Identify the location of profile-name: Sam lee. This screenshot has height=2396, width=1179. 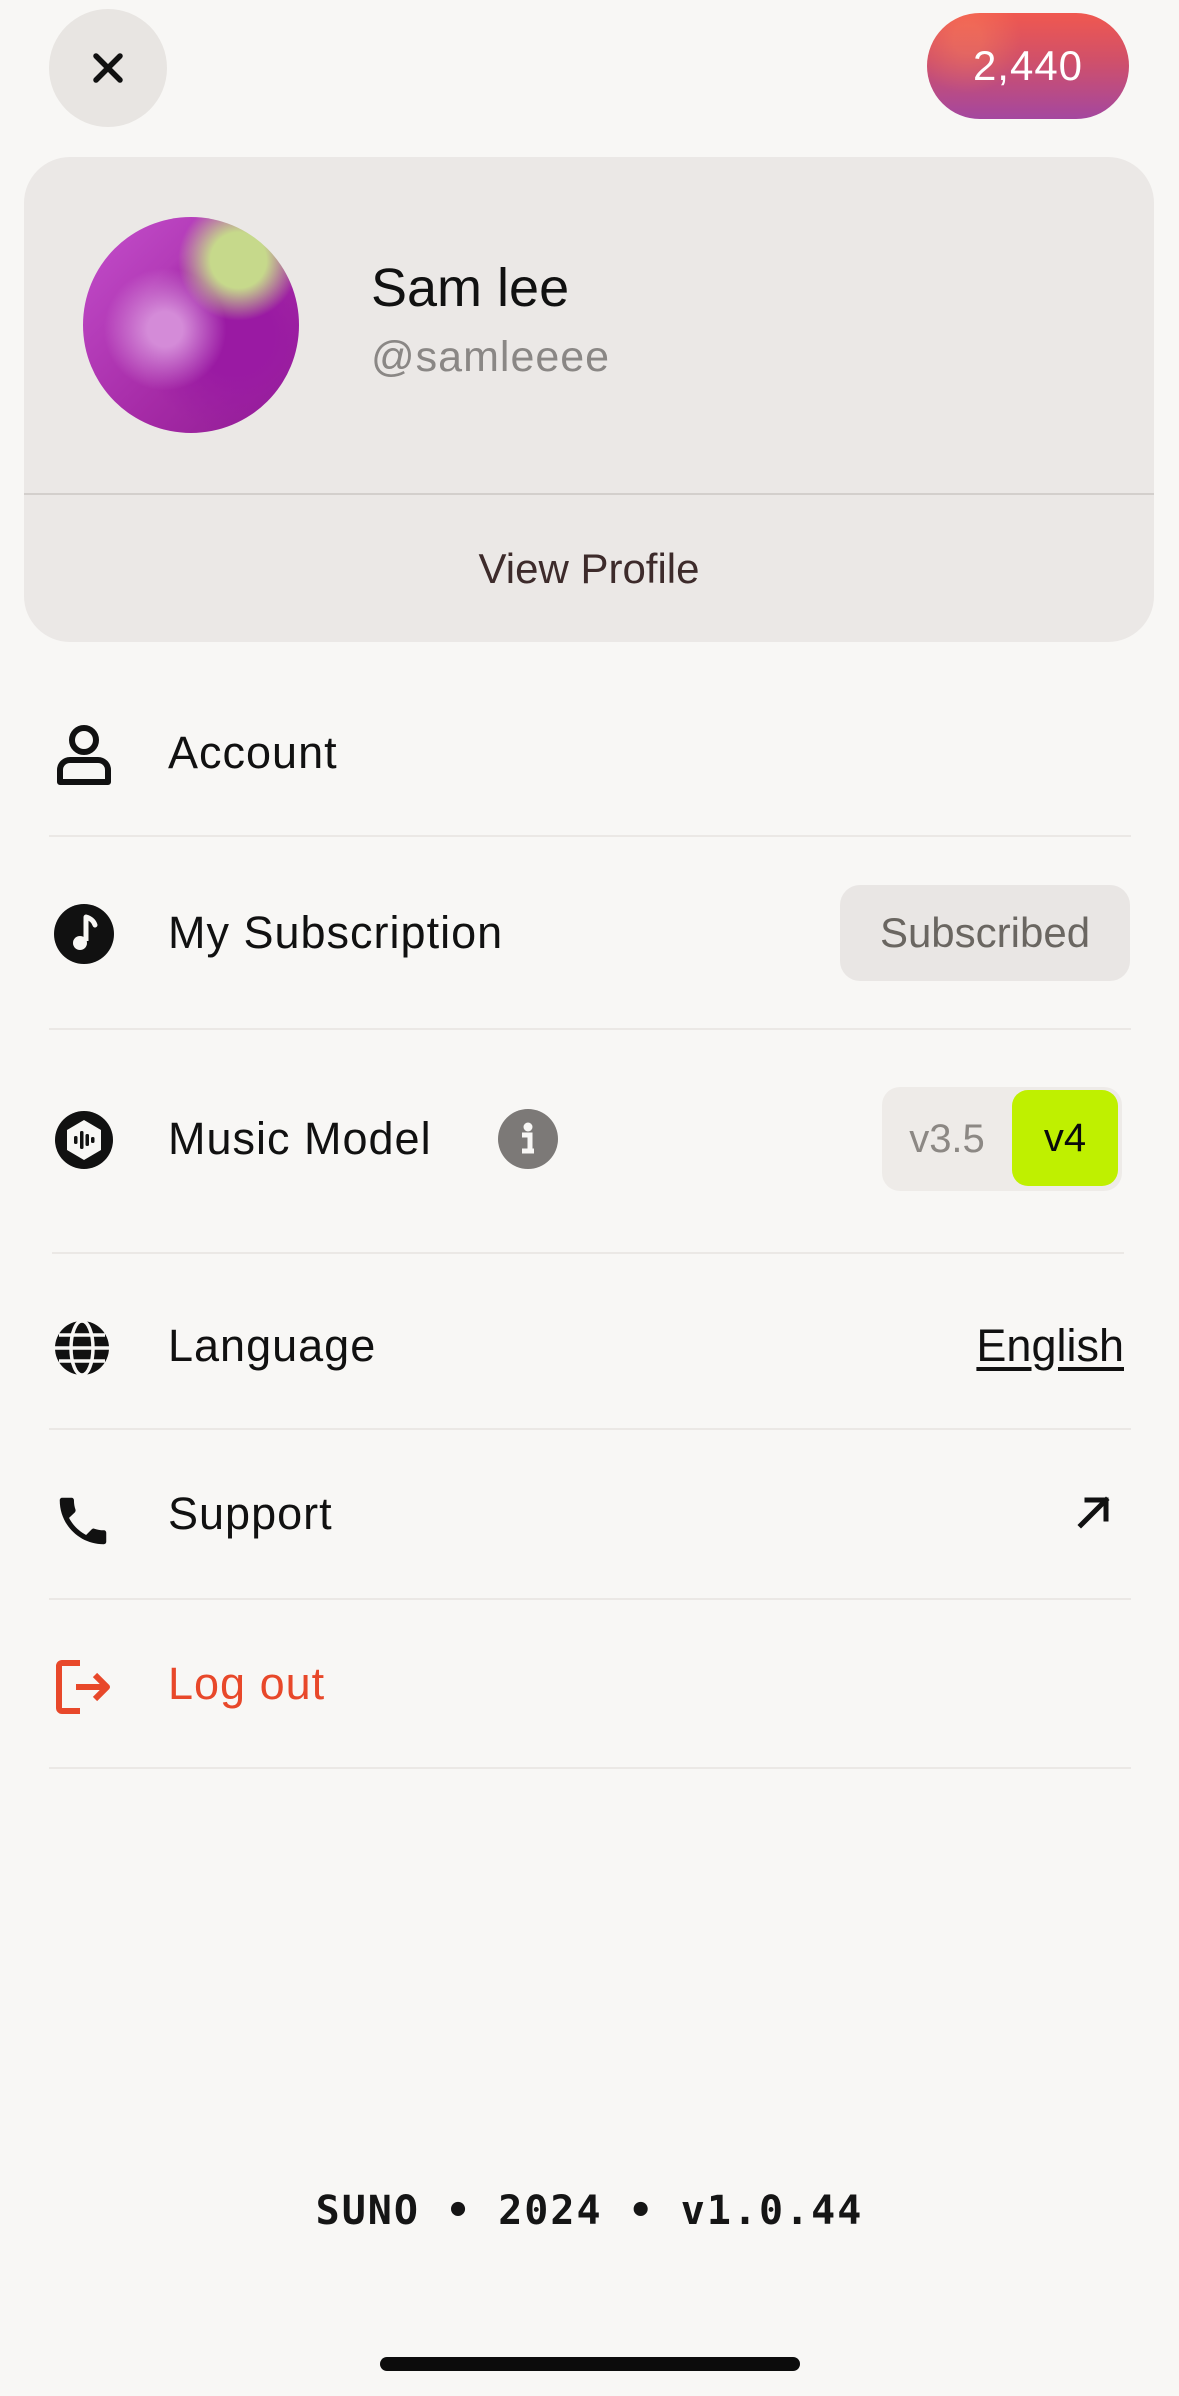
(470, 288).